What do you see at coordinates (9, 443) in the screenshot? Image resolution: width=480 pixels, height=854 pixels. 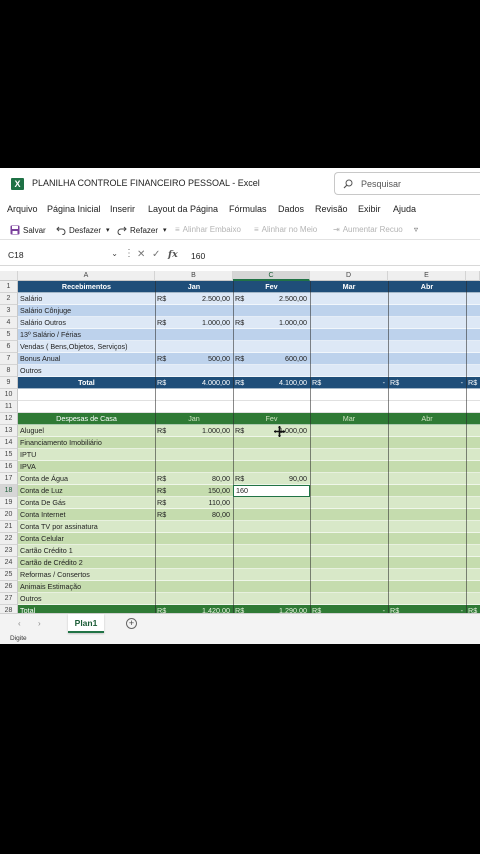 I see `row-header-14: 14` at bounding box center [9, 443].